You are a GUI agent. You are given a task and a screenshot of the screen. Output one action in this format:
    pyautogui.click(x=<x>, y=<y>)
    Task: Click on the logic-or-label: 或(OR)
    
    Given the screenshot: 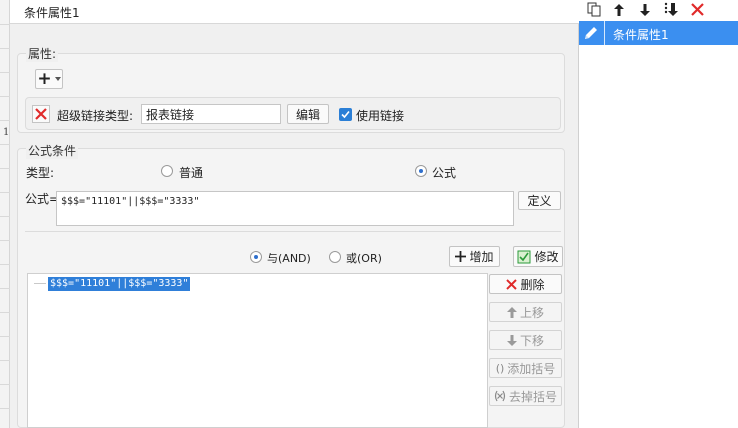 What is the action you would take?
    pyautogui.click(x=364, y=258)
    